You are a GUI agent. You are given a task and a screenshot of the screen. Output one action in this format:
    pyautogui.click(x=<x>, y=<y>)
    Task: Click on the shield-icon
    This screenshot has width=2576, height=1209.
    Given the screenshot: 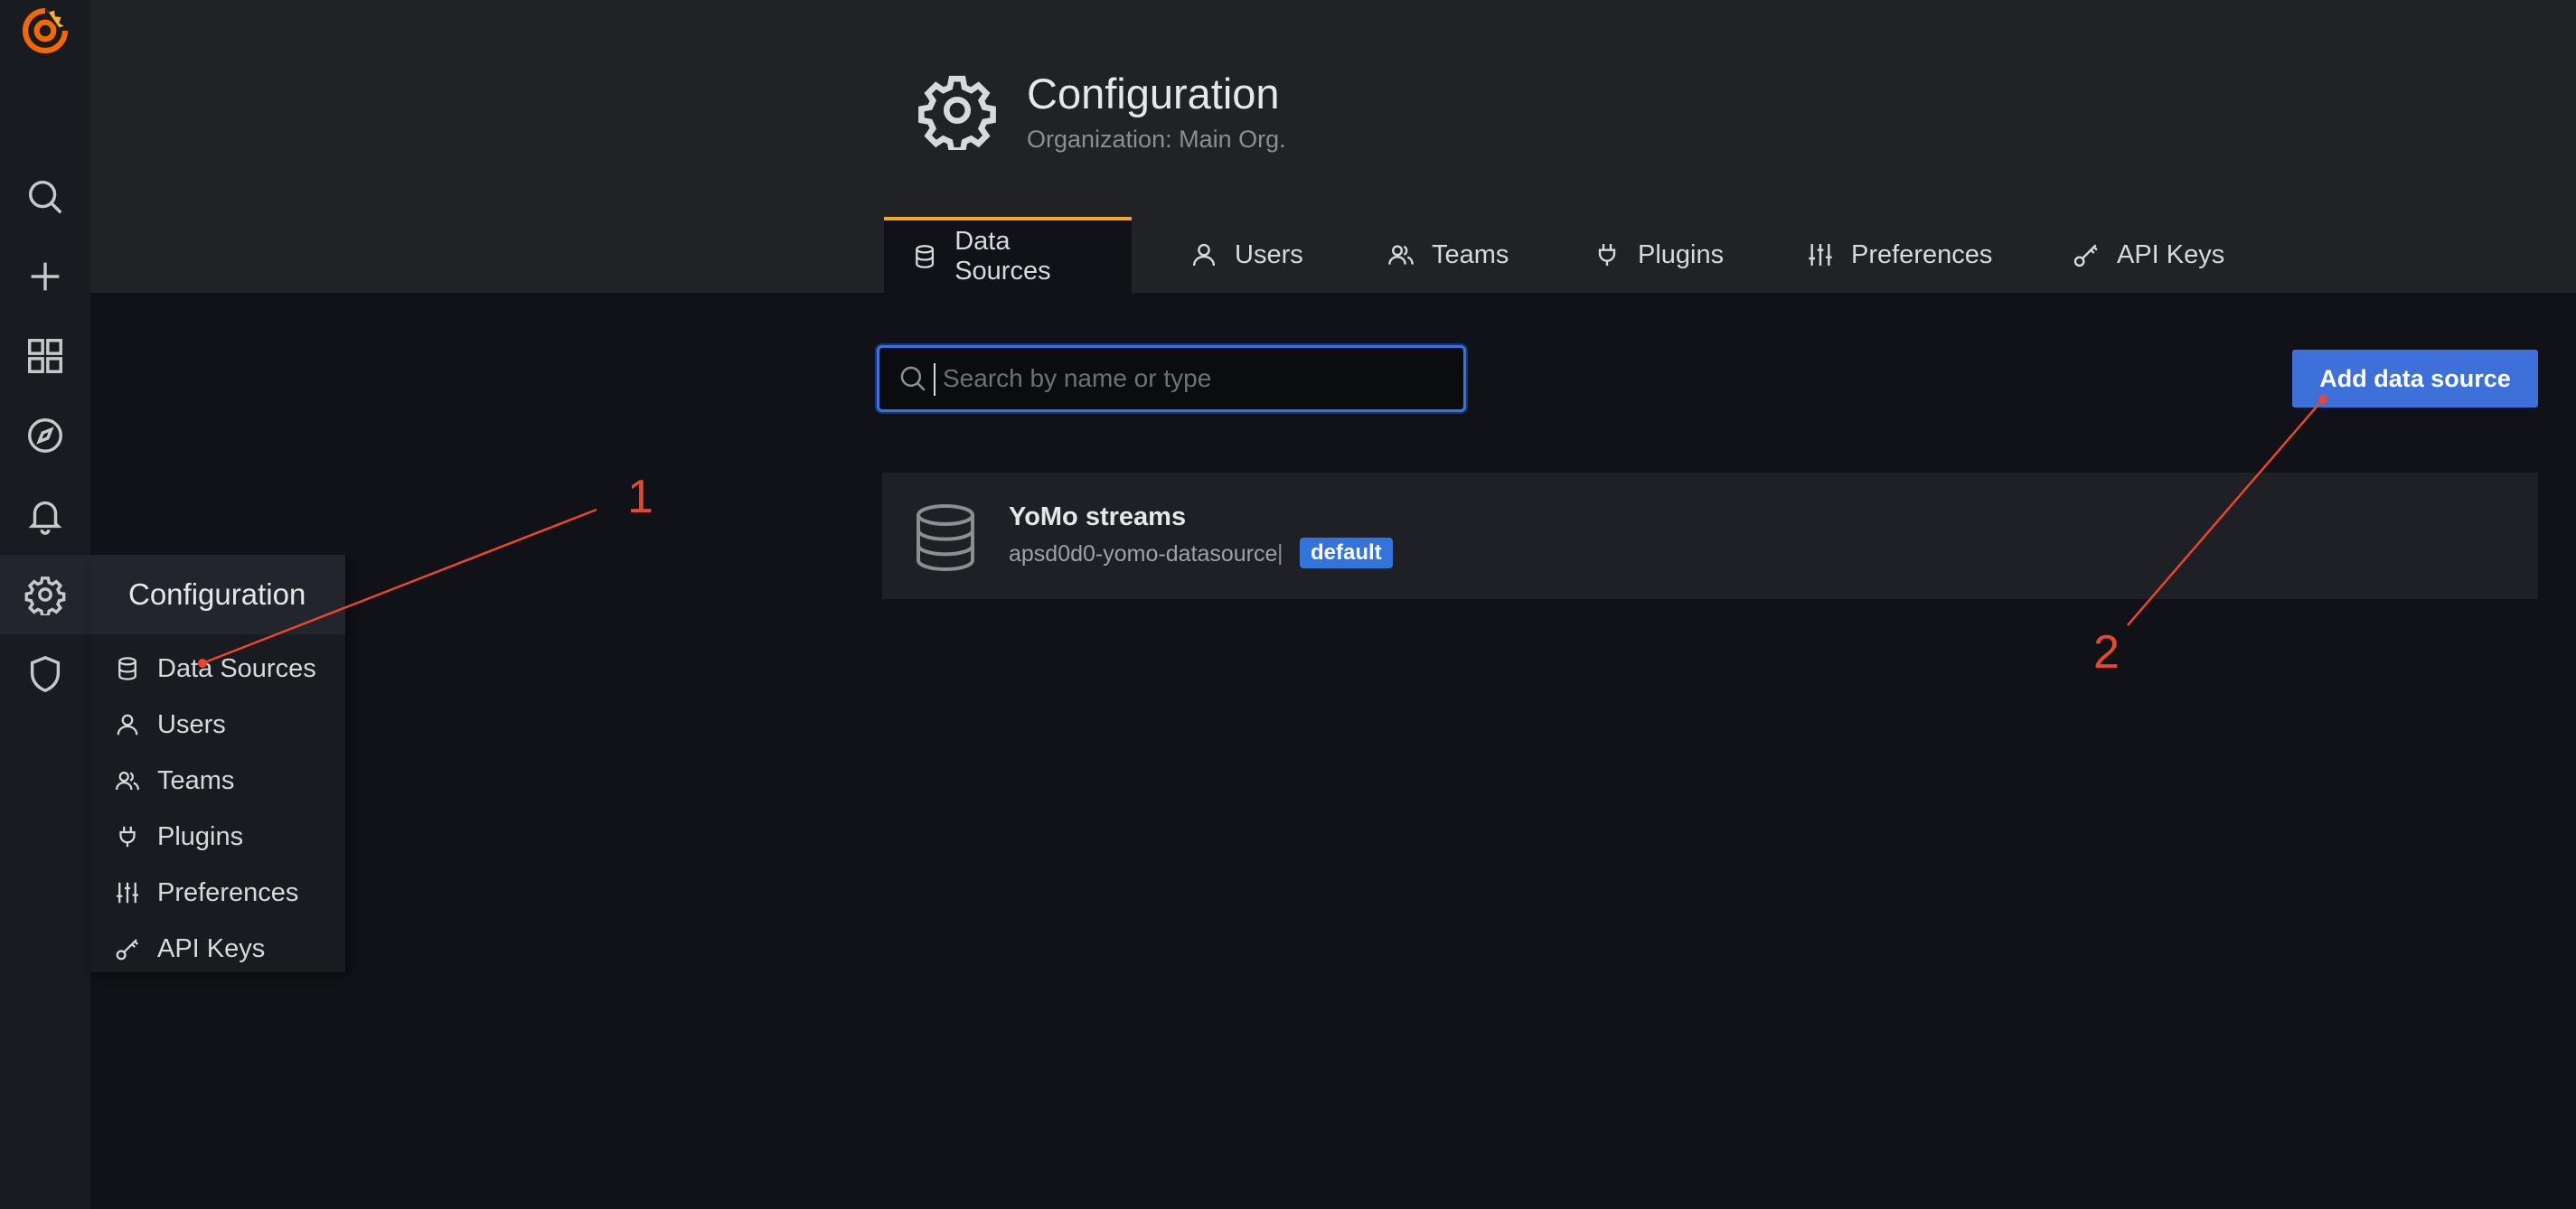 What is the action you would take?
    pyautogui.click(x=45, y=674)
    